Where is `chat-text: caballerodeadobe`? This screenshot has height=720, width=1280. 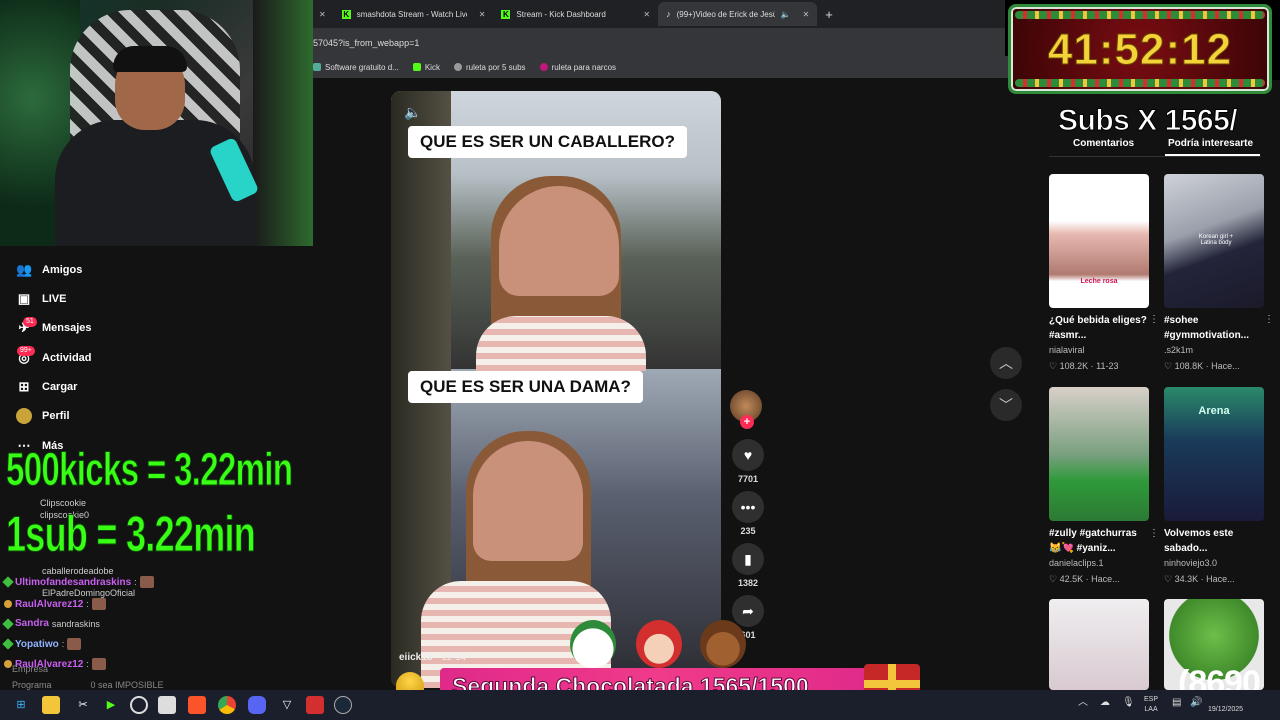 chat-text: caballerodeadobe is located at coordinates (78, 571).